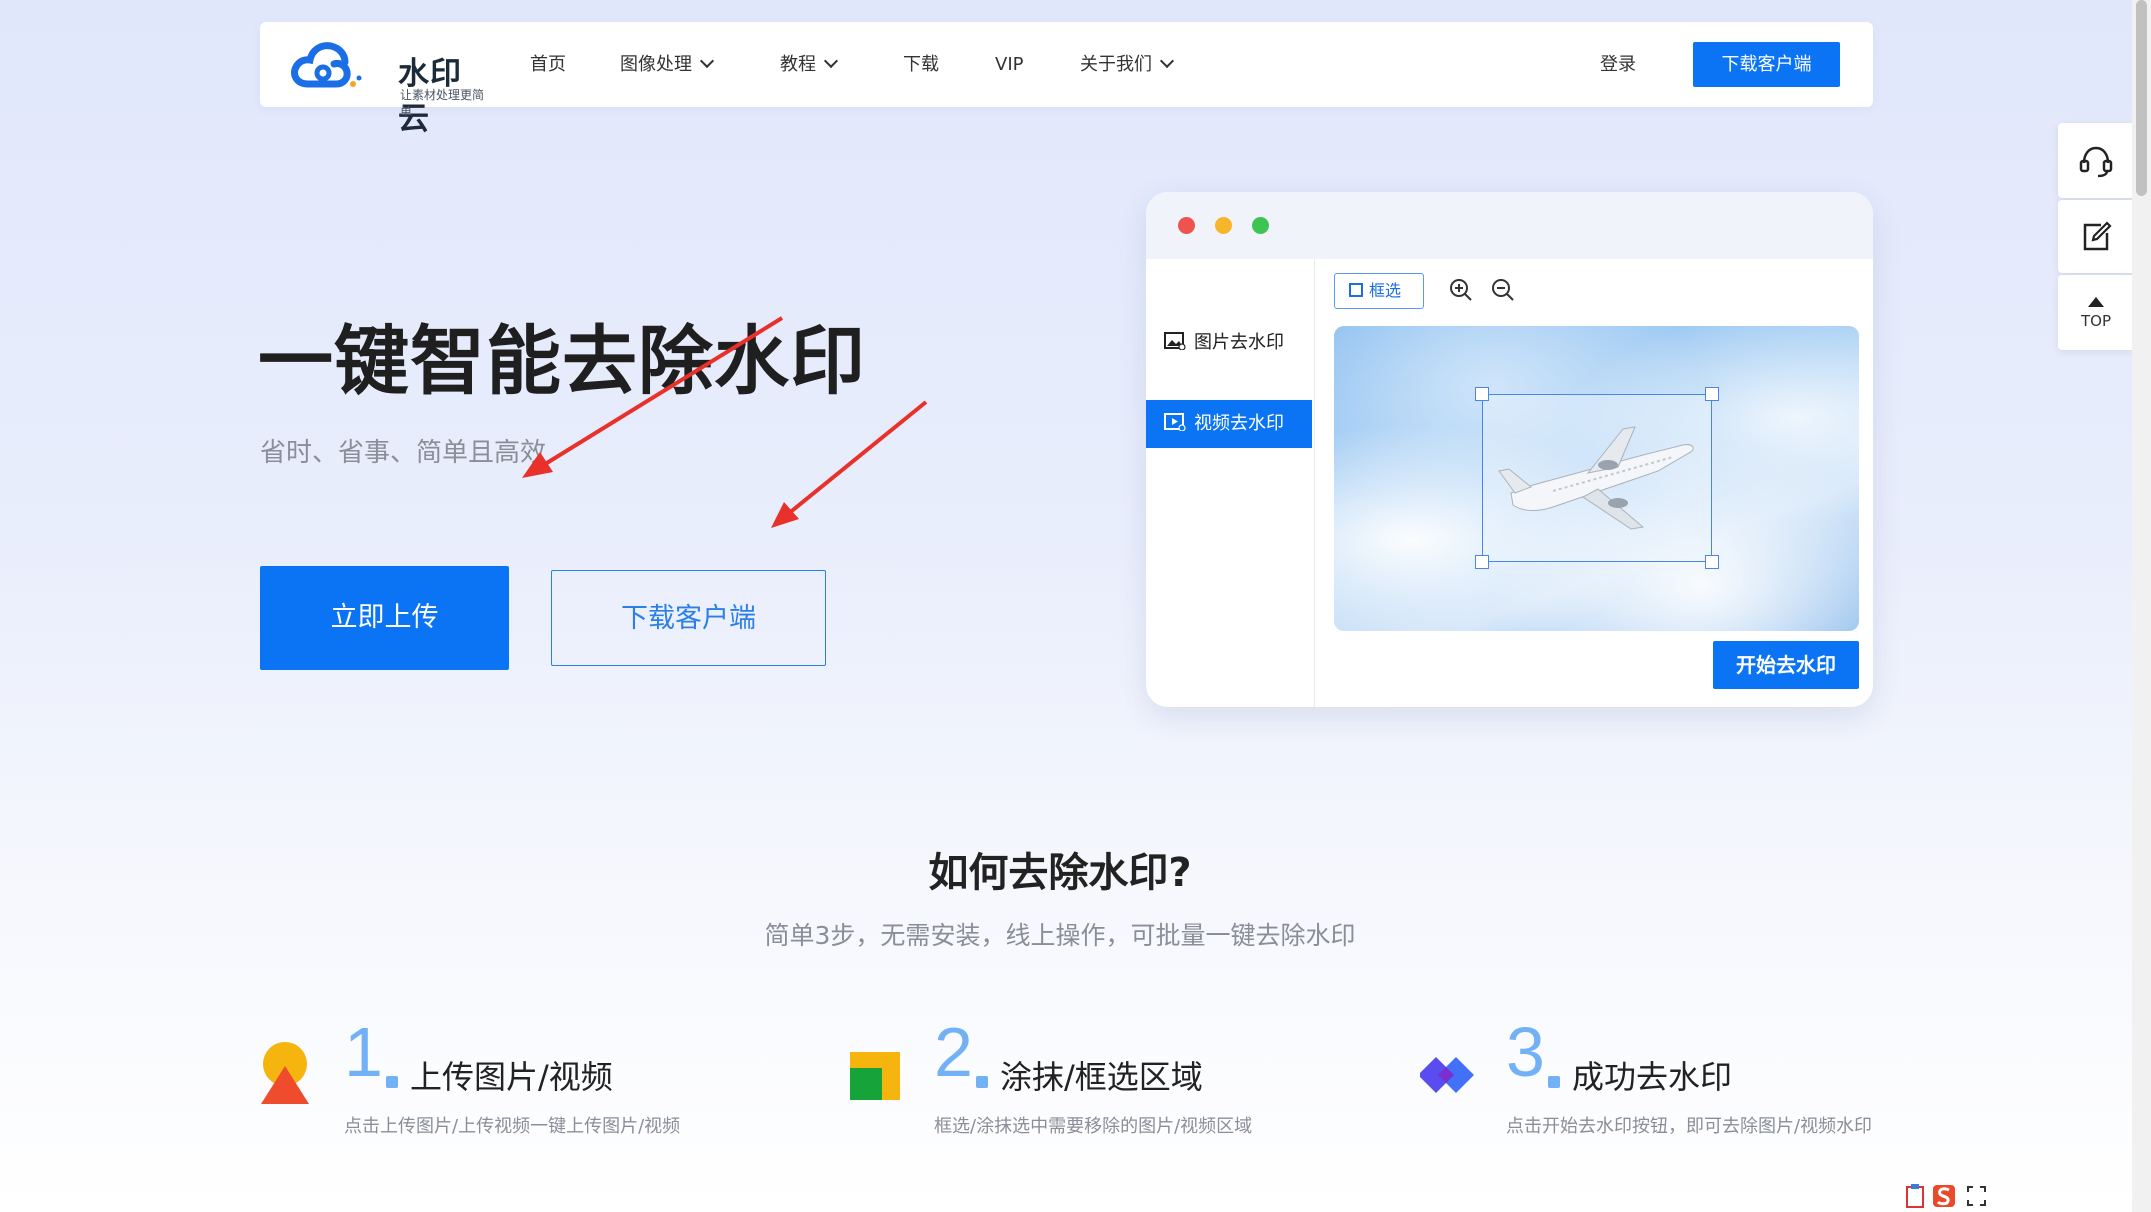  I want to click on sogou-s-icon, so click(1944, 1196).